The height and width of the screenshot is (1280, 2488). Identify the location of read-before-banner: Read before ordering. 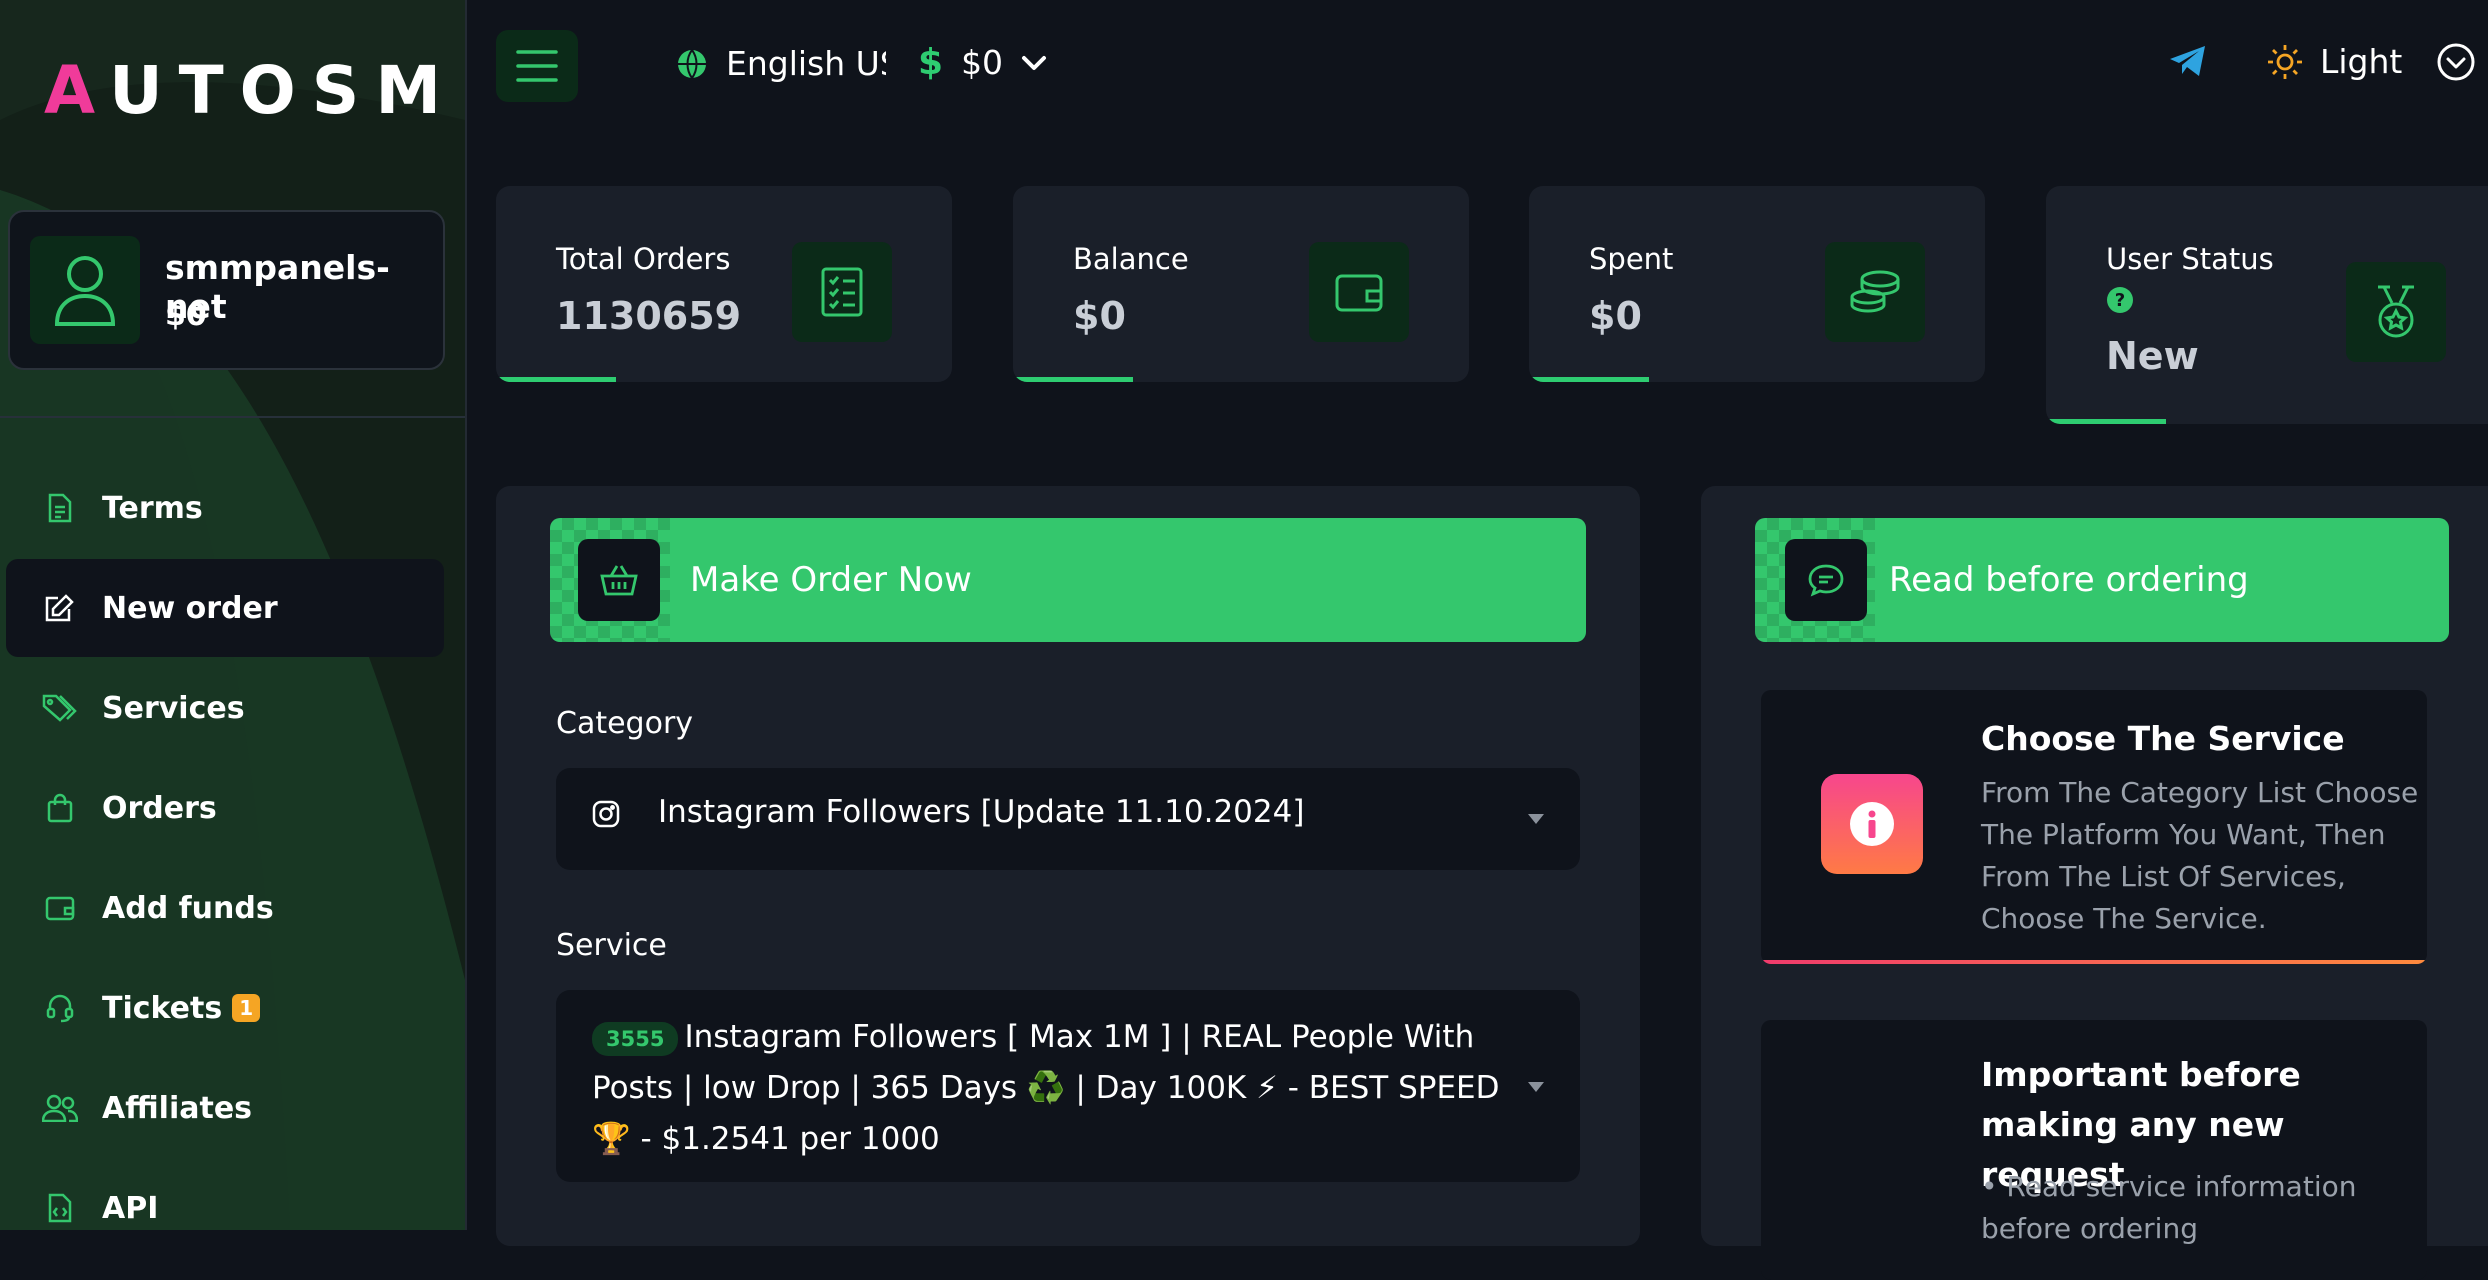
(2102, 580).